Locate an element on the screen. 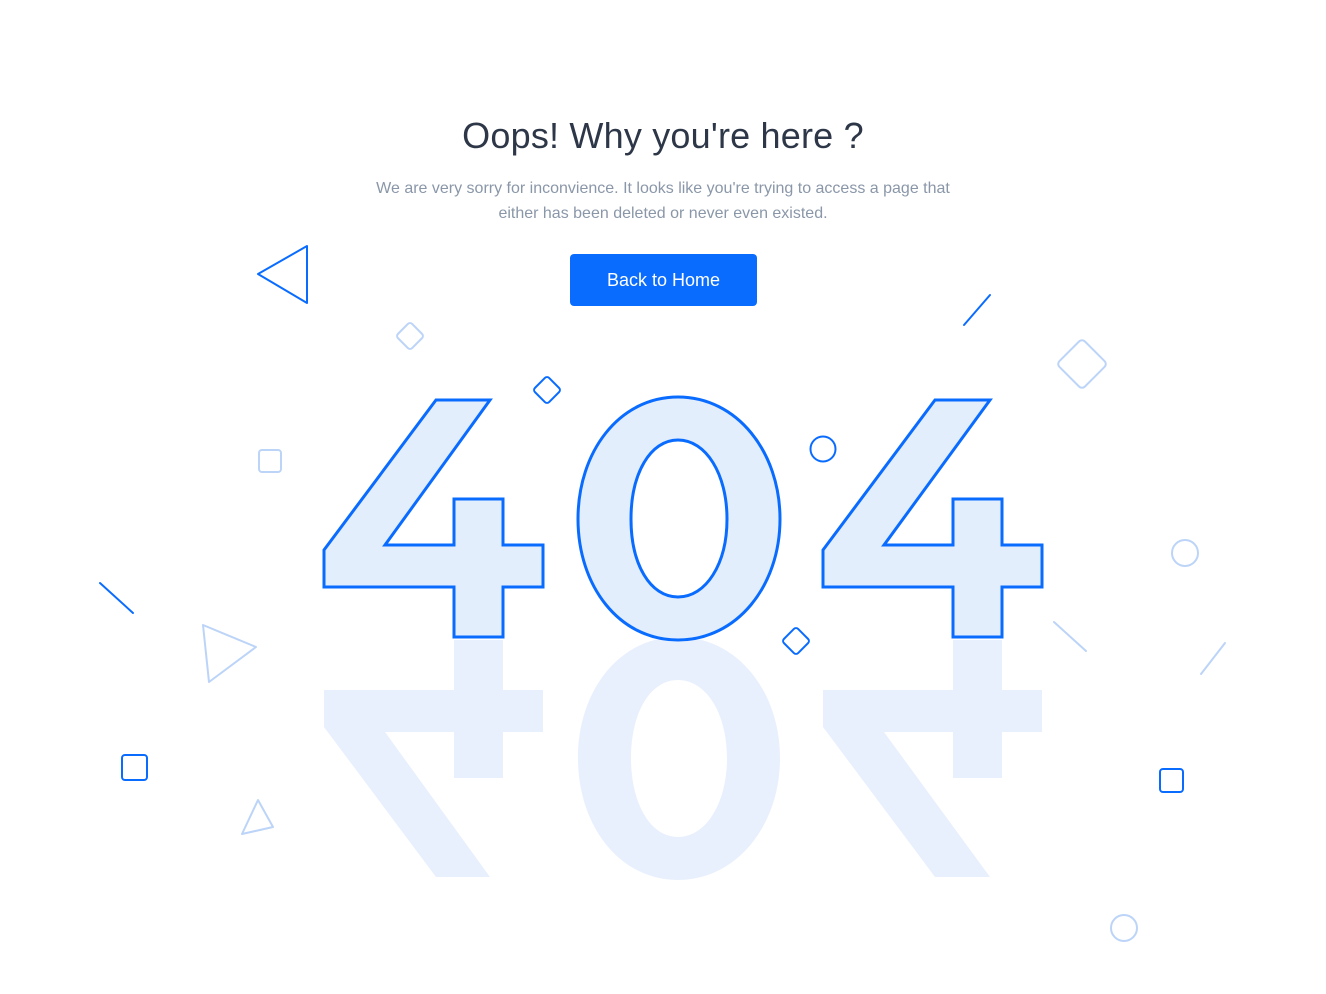 This screenshot has height=994, width=1326. digit-zero is located at coordinates (679, 518).